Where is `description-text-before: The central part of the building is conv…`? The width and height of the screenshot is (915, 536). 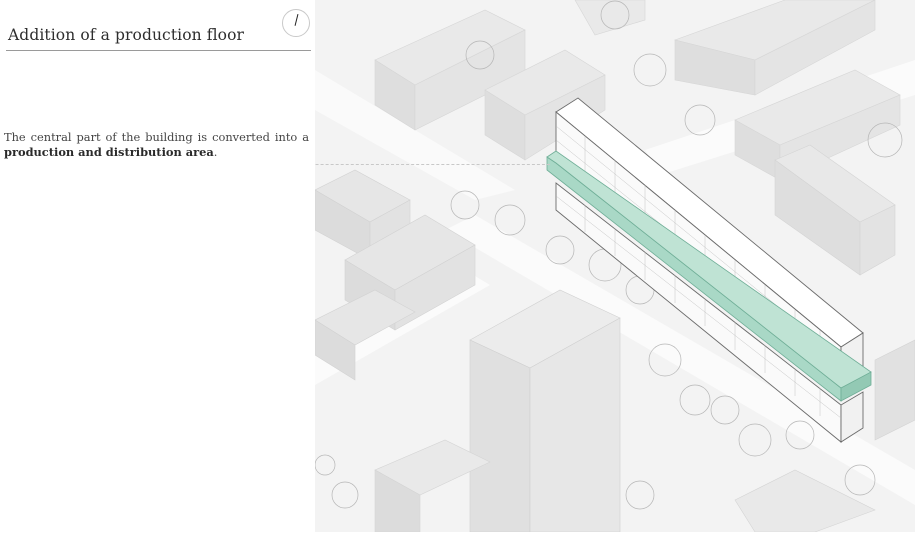 description-text-before: The central part of the building is conv… is located at coordinates (156, 137).